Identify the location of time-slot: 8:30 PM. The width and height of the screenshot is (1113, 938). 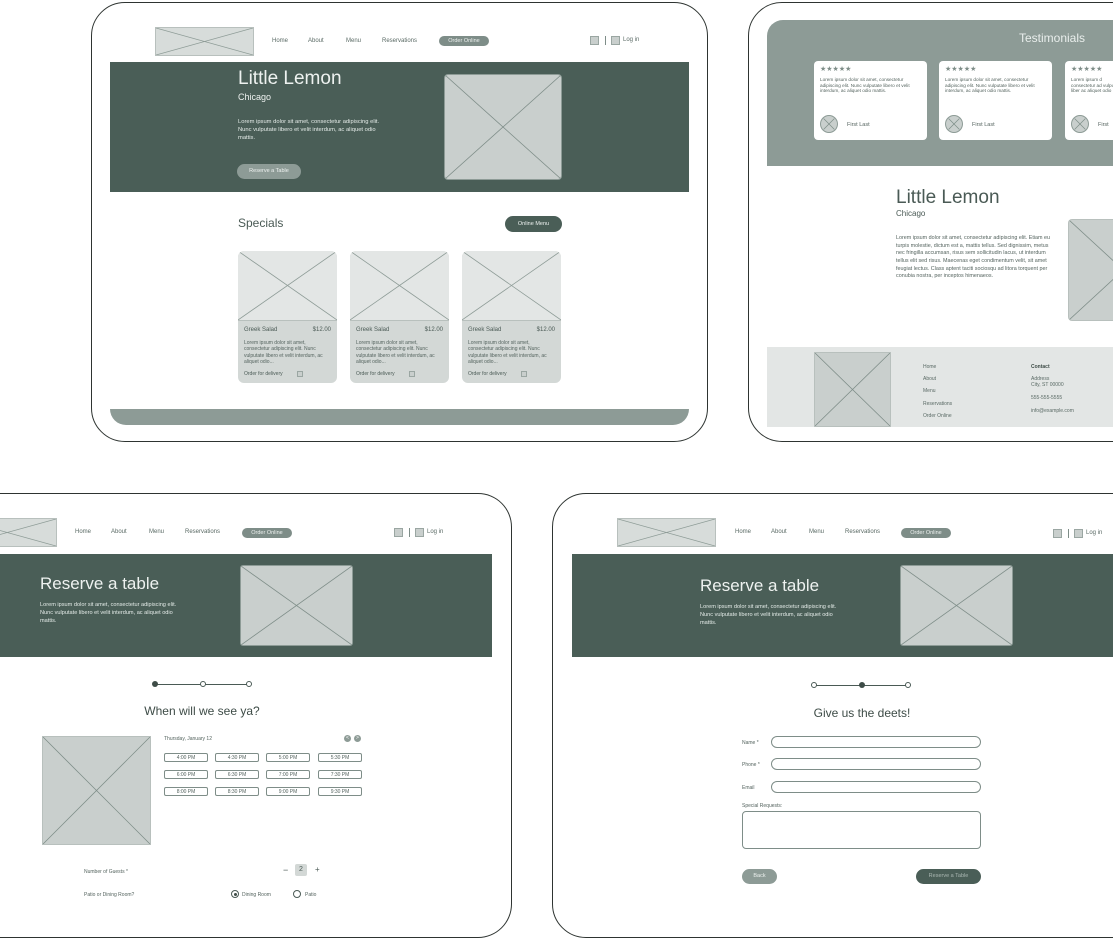
(237, 791).